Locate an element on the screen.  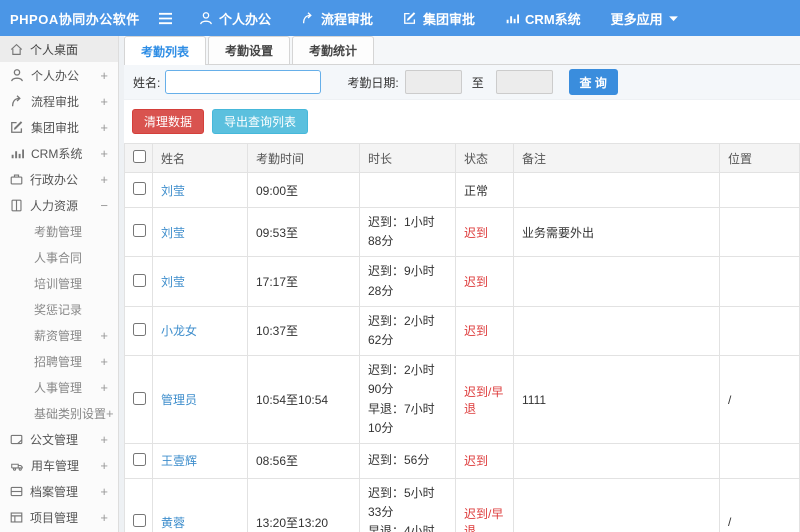
sidebar-item-5: 行政办公 + is located at coordinates (59, 179).